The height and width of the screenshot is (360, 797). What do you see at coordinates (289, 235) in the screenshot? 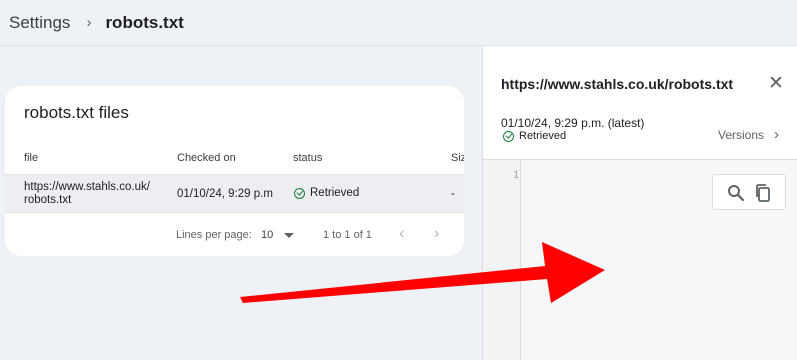
I see `caret-down-icon` at bounding box center [289, 235].